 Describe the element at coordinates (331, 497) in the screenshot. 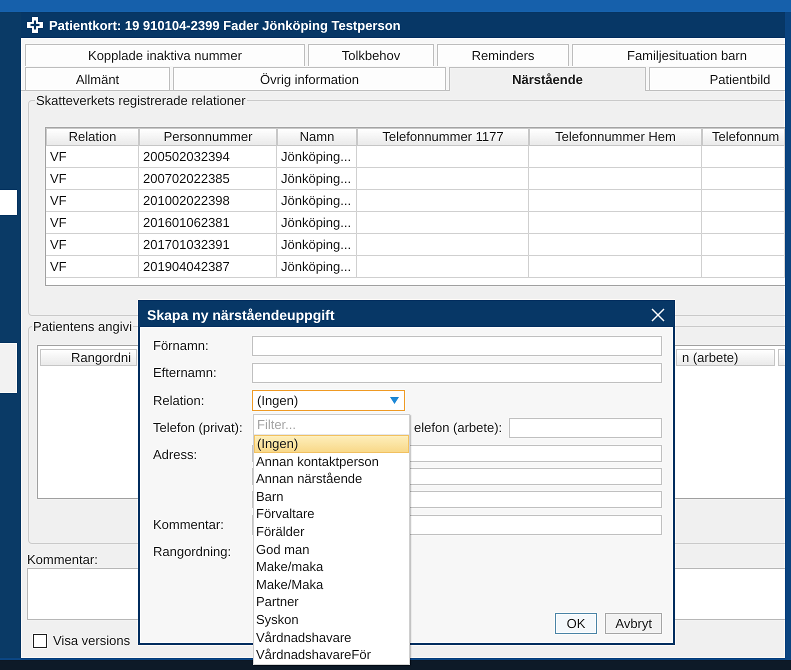

I see `dropdown-option: Barn` at that location.